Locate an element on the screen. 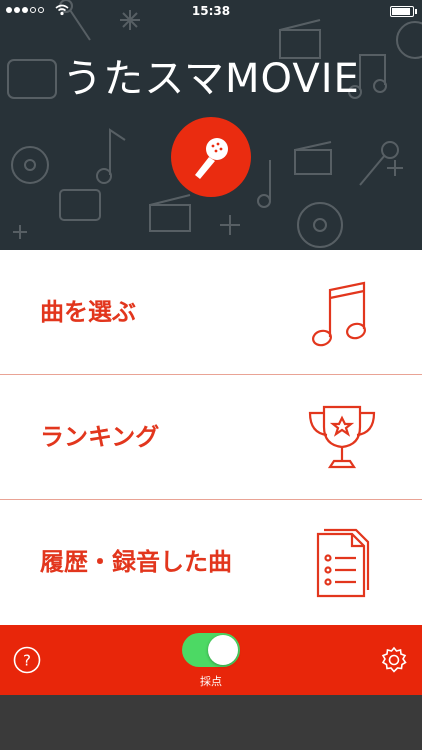 The width and height of the screenshot is (422, 750). trophy-icon is located at coordinates (342, 437).